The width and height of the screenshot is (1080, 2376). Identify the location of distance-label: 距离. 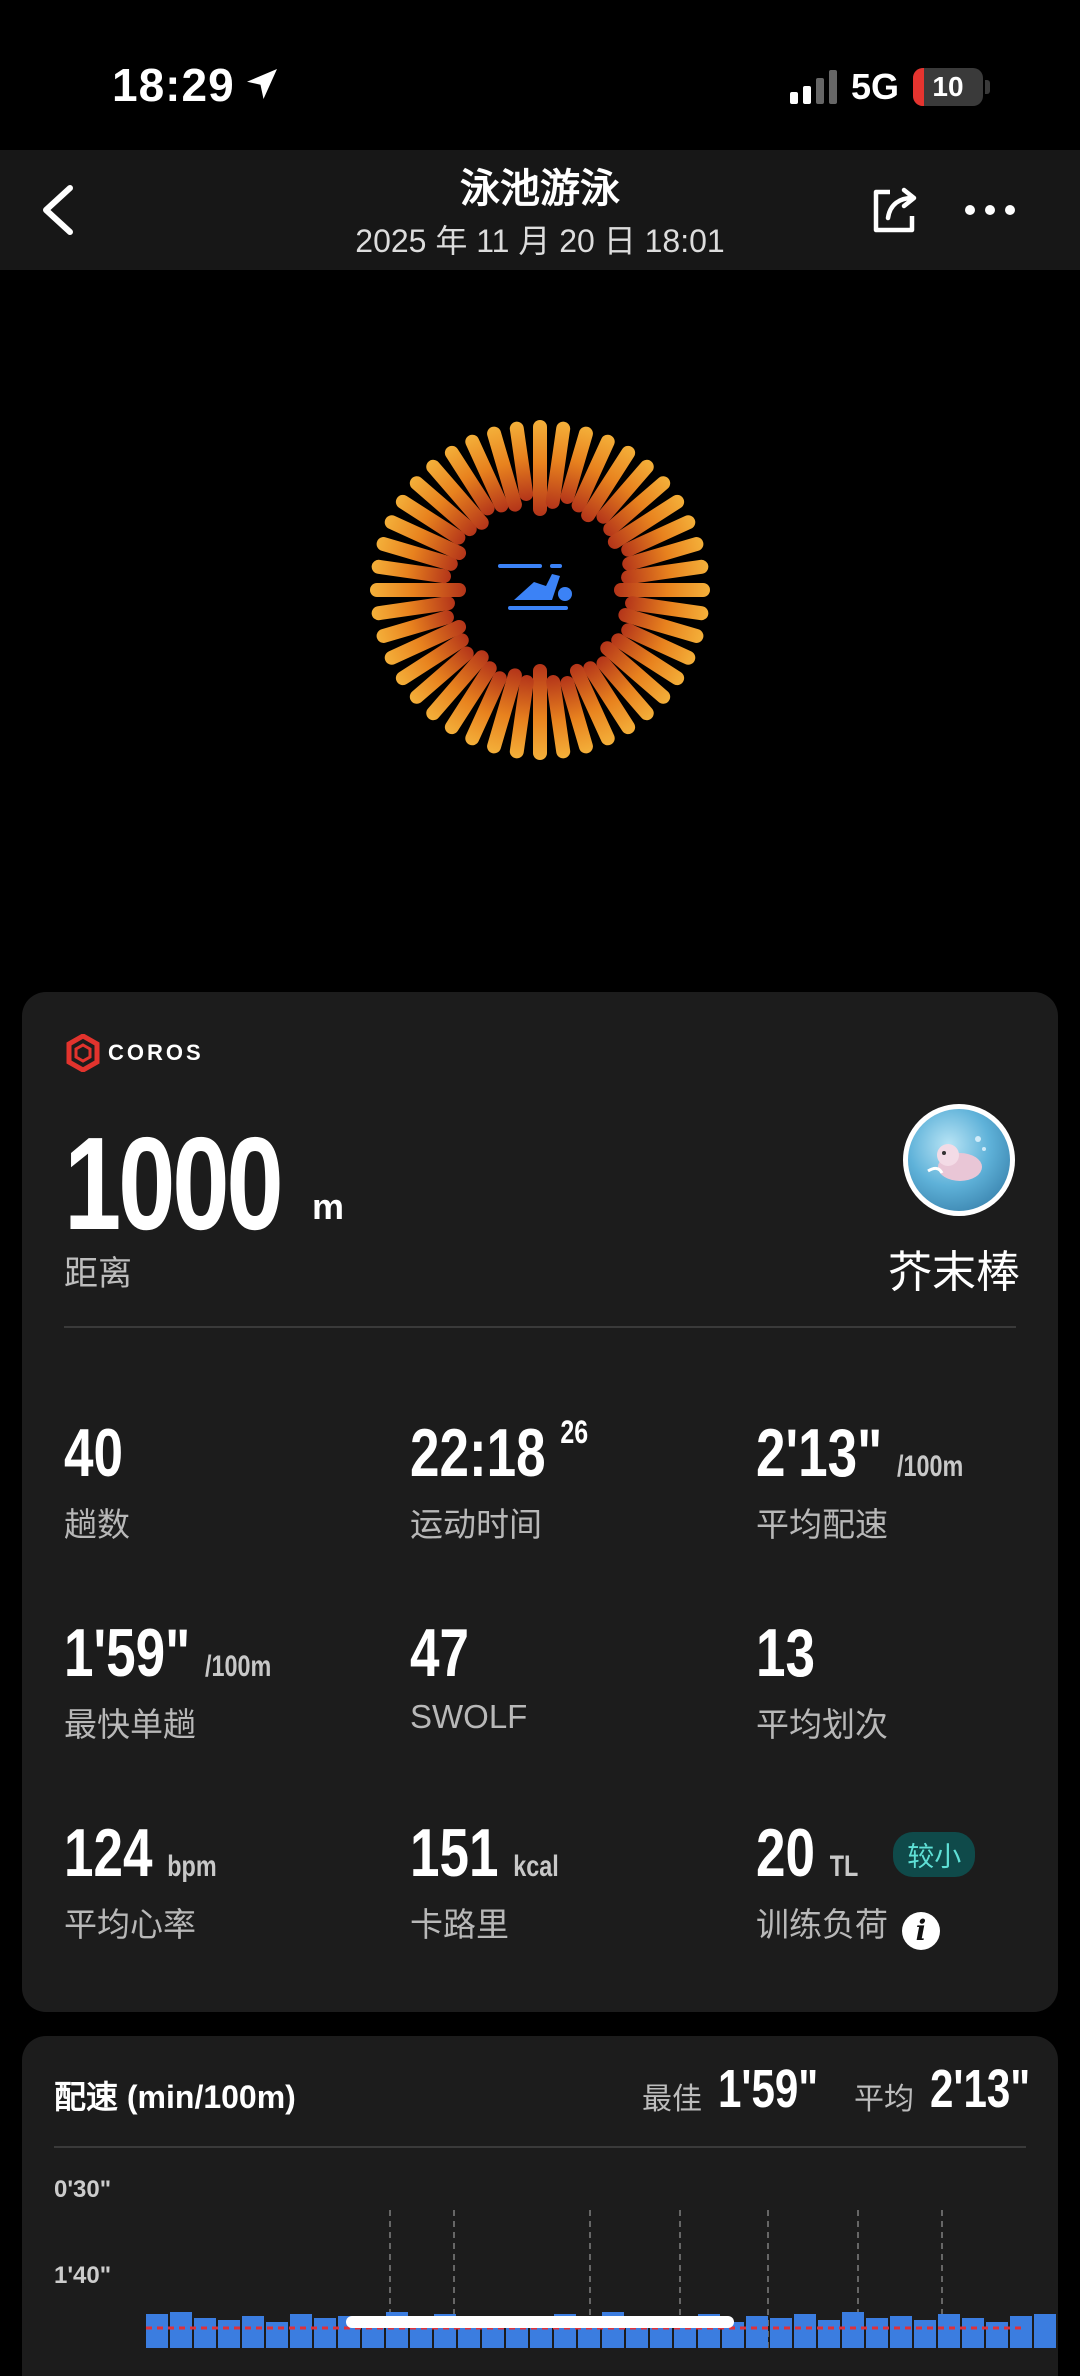
(98, 1274).